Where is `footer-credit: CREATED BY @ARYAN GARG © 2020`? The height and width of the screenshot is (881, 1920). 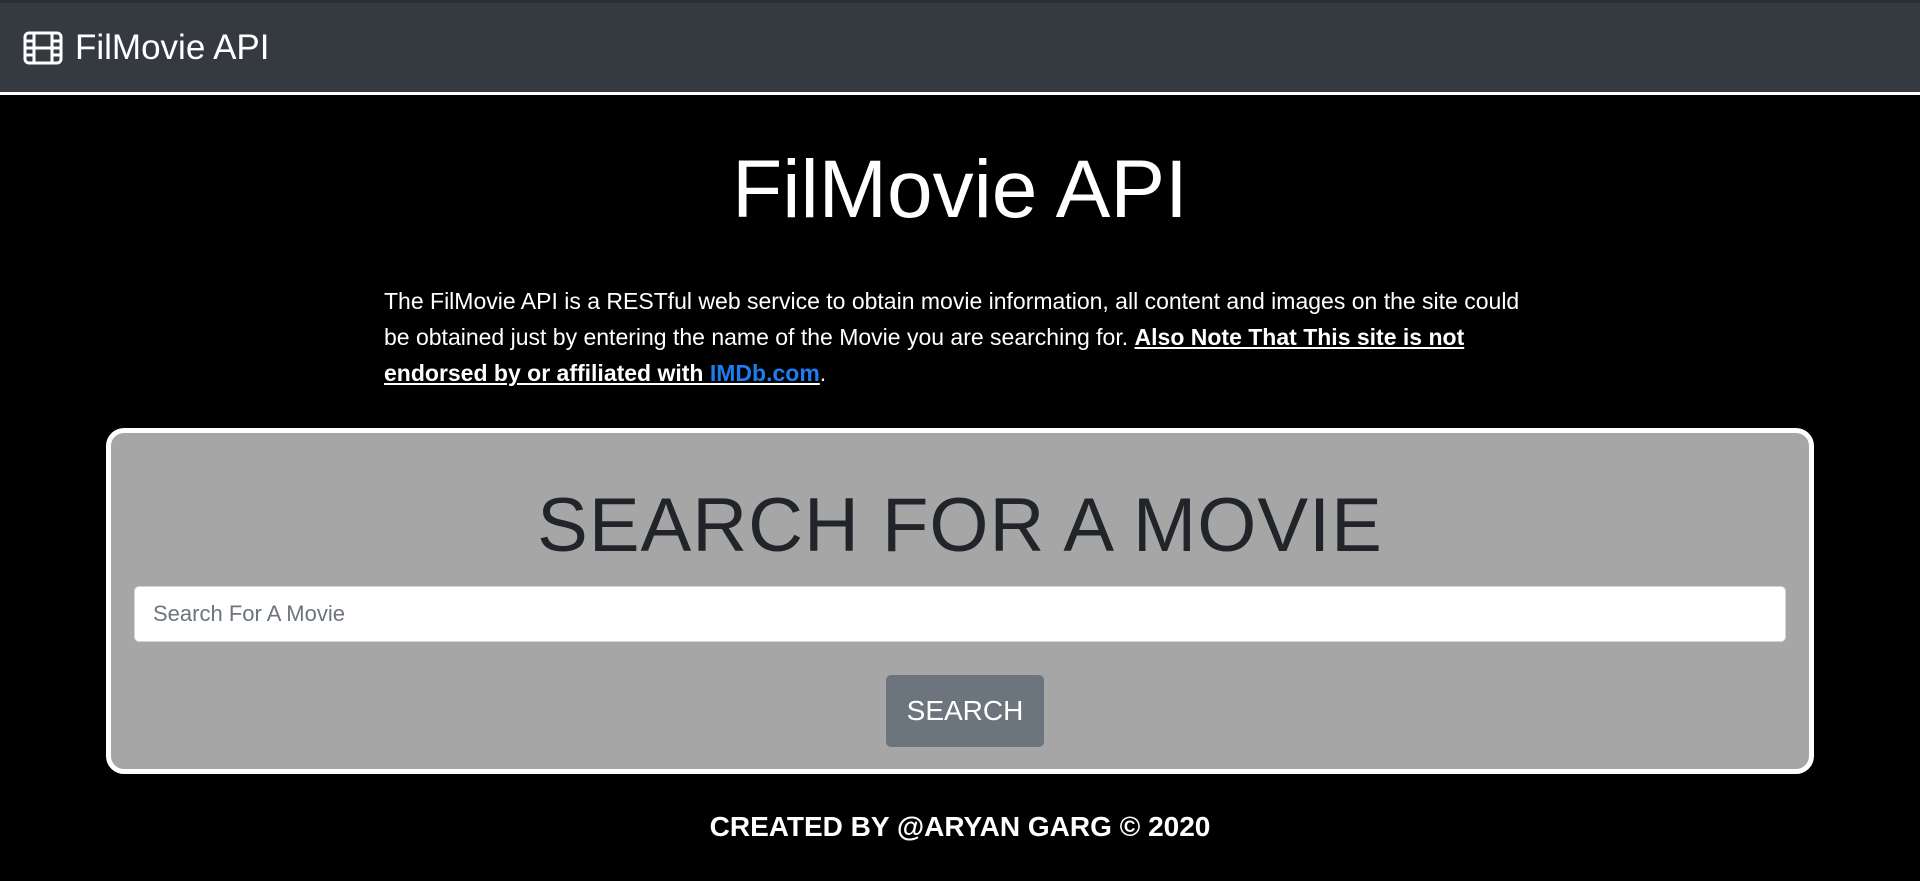 footer-credit: CREATED BY @ARYAN GARG © 2020 is located at coordinates (960, 826).